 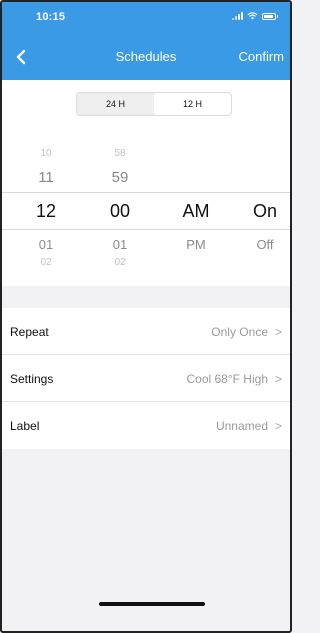 I want to click on hour-option: 01, so click(x=46, y=244).